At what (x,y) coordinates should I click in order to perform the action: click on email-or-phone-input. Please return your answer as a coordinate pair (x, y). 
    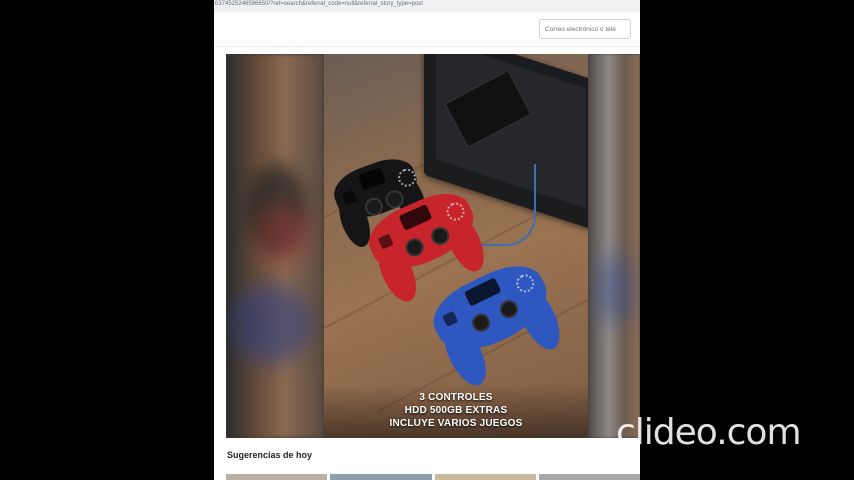
    Looking at the image, I should click on (585, 29).